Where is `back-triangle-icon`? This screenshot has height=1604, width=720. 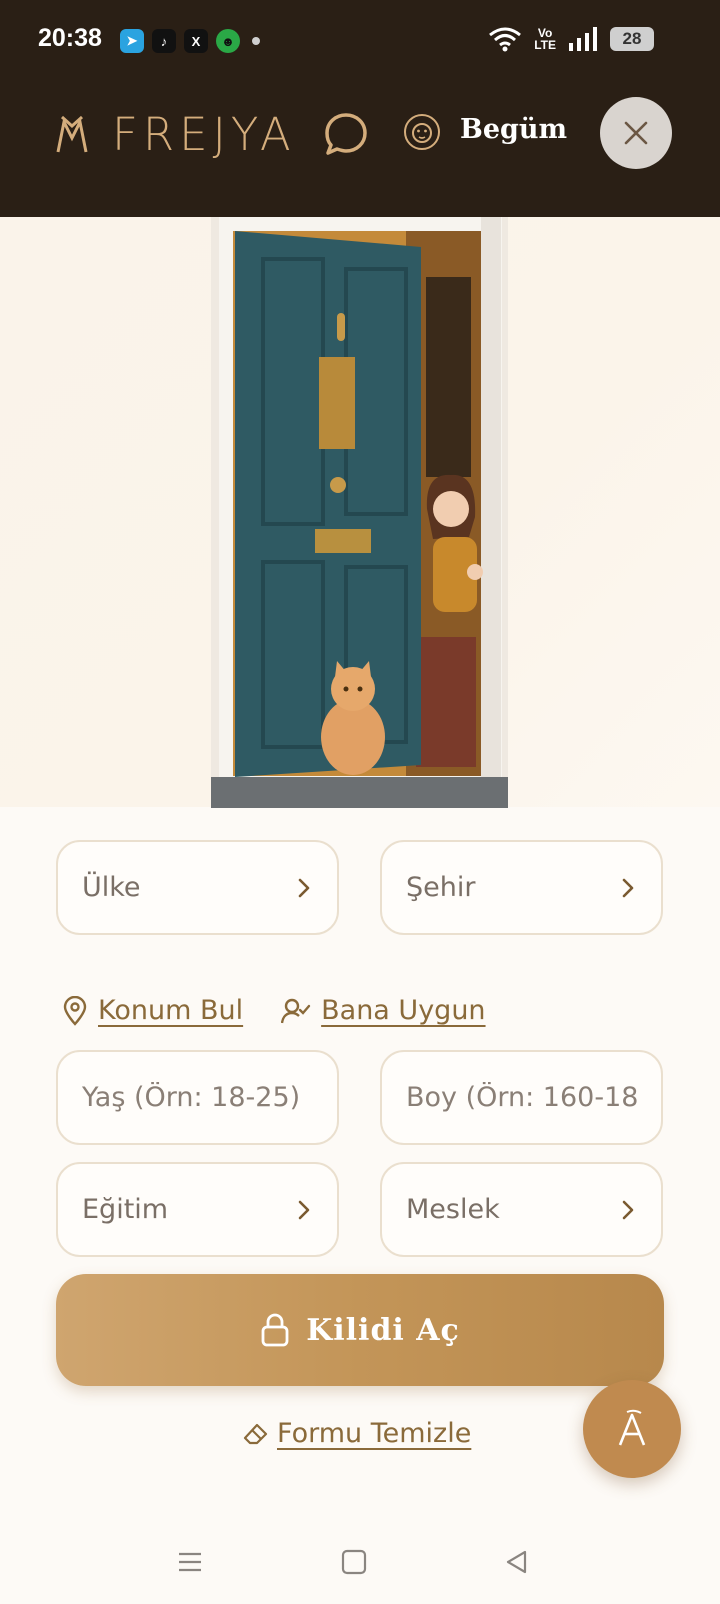 back-triangle-icon is located at coordinates (516, 1562).